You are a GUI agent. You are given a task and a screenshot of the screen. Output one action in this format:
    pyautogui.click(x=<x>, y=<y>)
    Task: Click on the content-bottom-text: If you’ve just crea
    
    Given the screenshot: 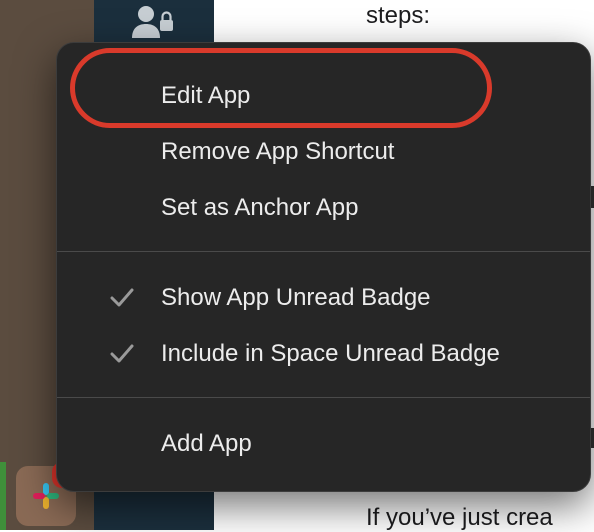 What is the action you would take?
    pyautogui.click(x=459, y=517)
    